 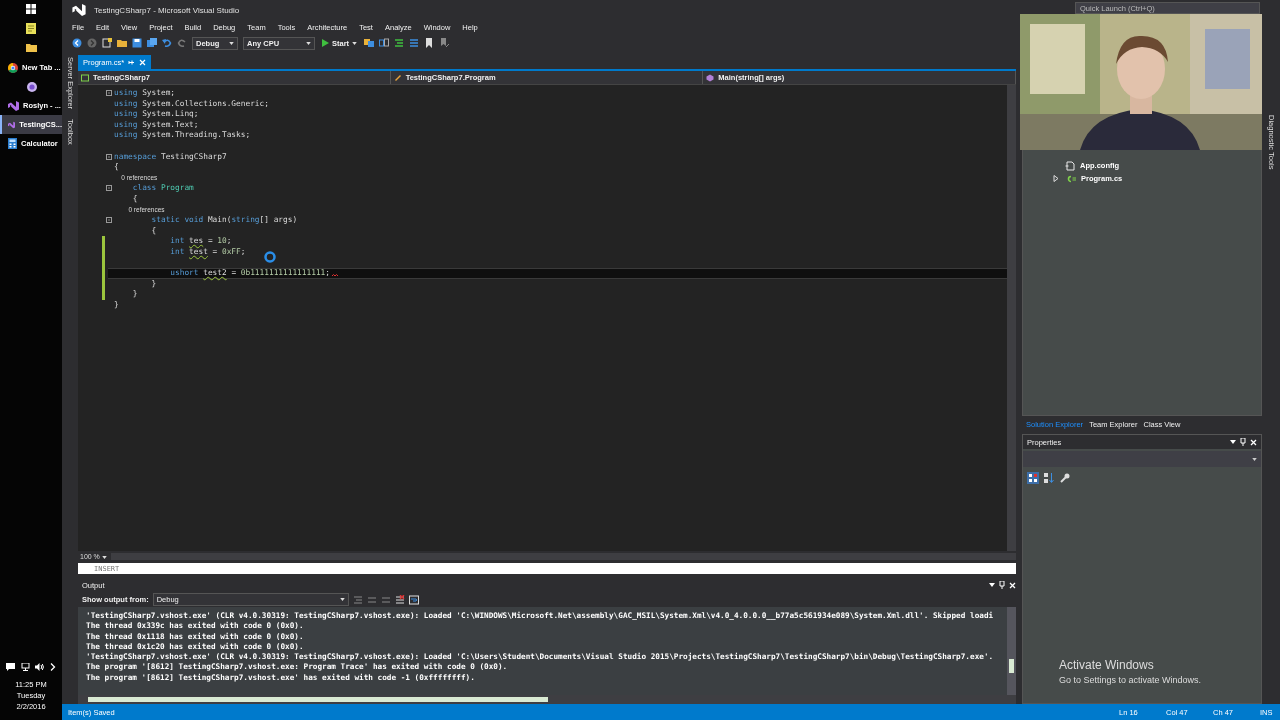 I want to click on undo-icon, so click(x=167, y=43).